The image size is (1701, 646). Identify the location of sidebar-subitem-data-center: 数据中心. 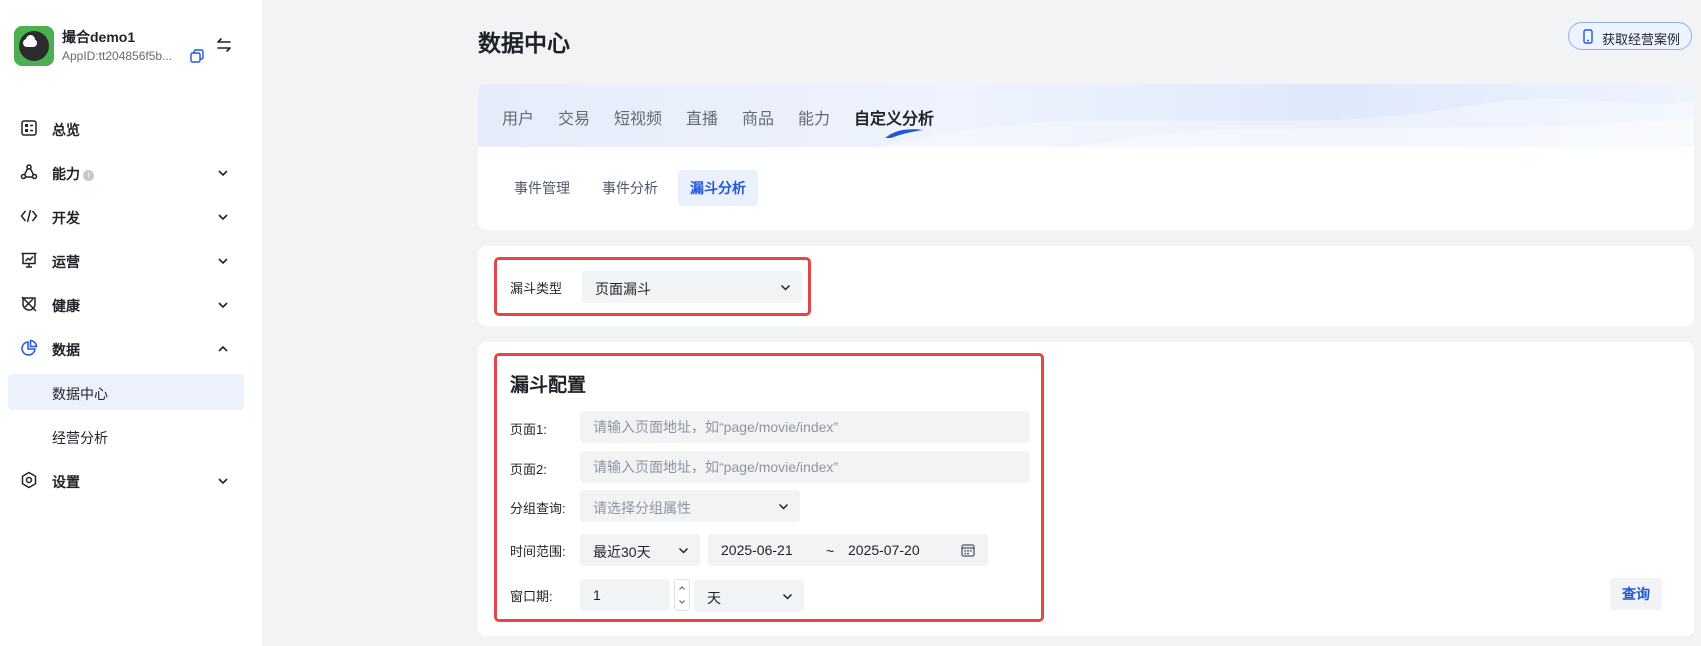
(126, 392).